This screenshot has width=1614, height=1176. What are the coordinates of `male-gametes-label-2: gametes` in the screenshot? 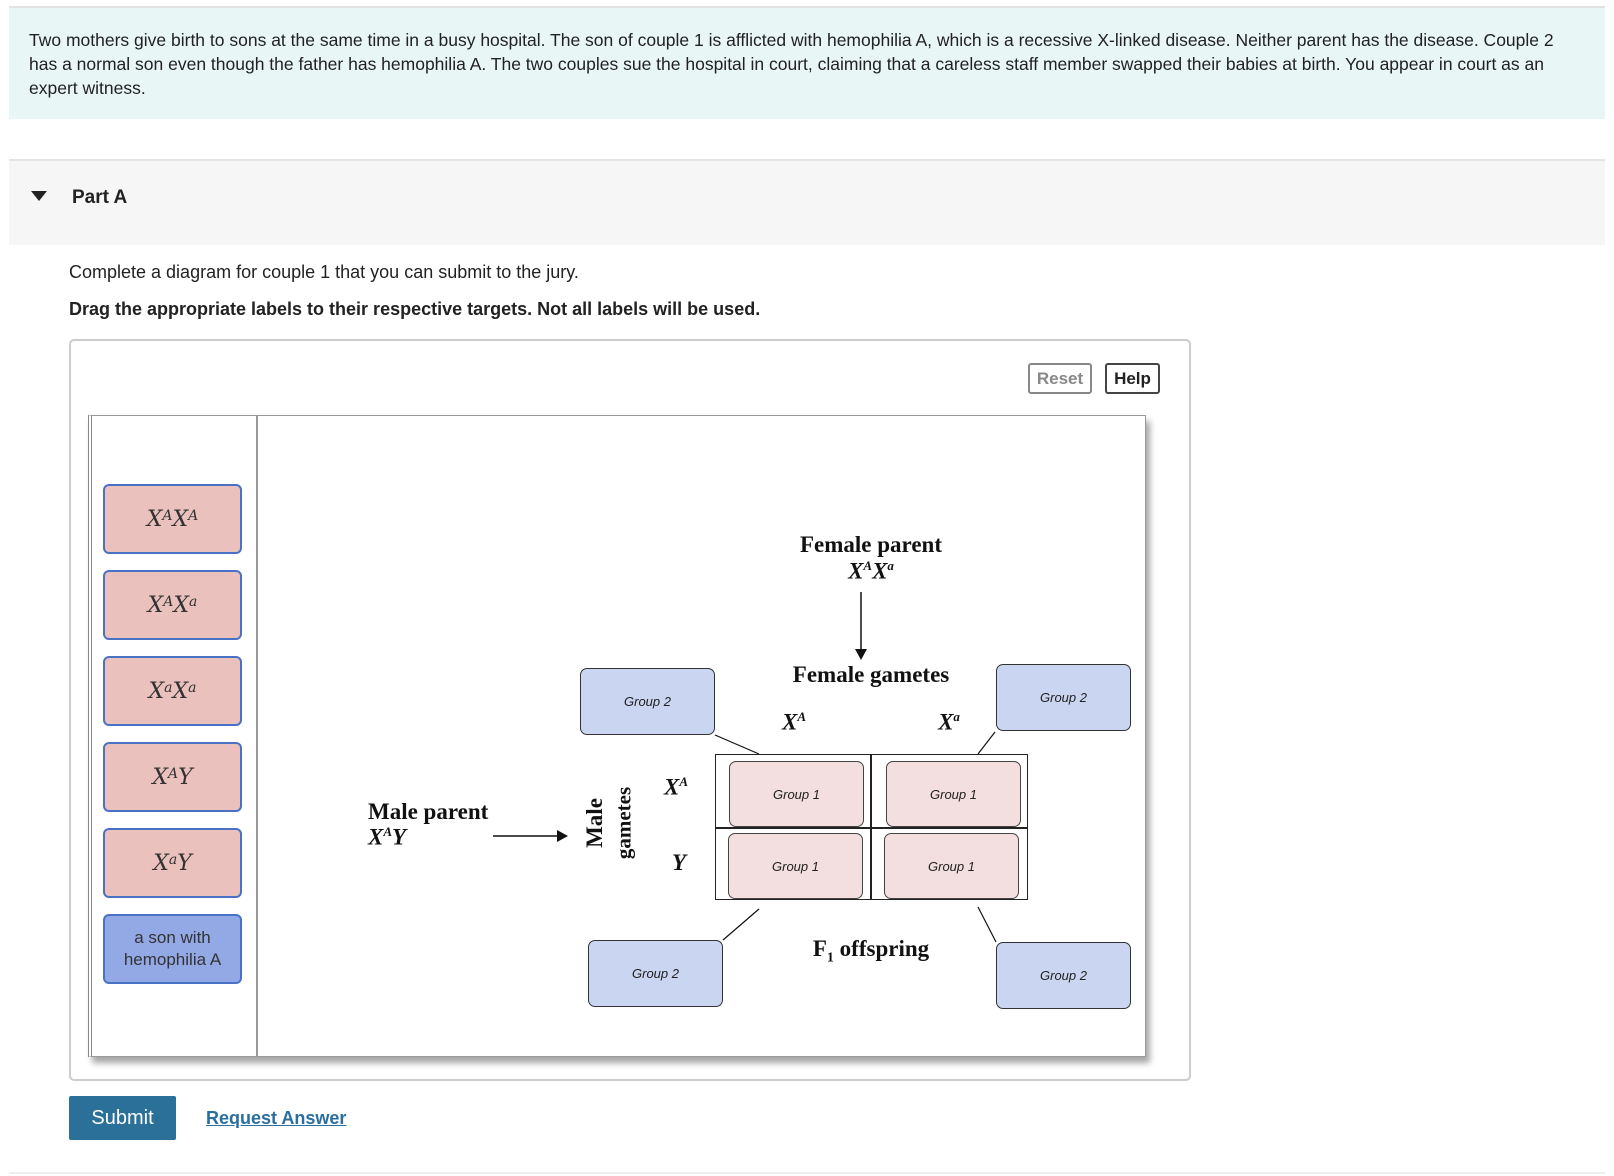 It's located at (623, 823).